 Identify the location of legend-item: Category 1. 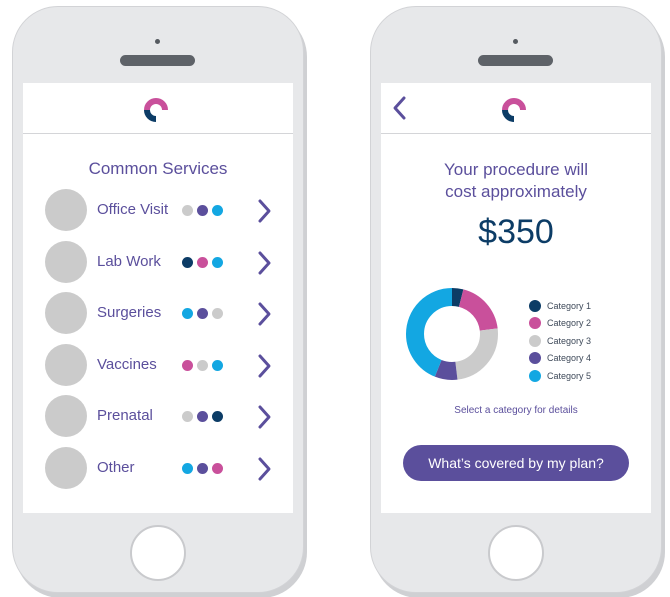
(560, 306).